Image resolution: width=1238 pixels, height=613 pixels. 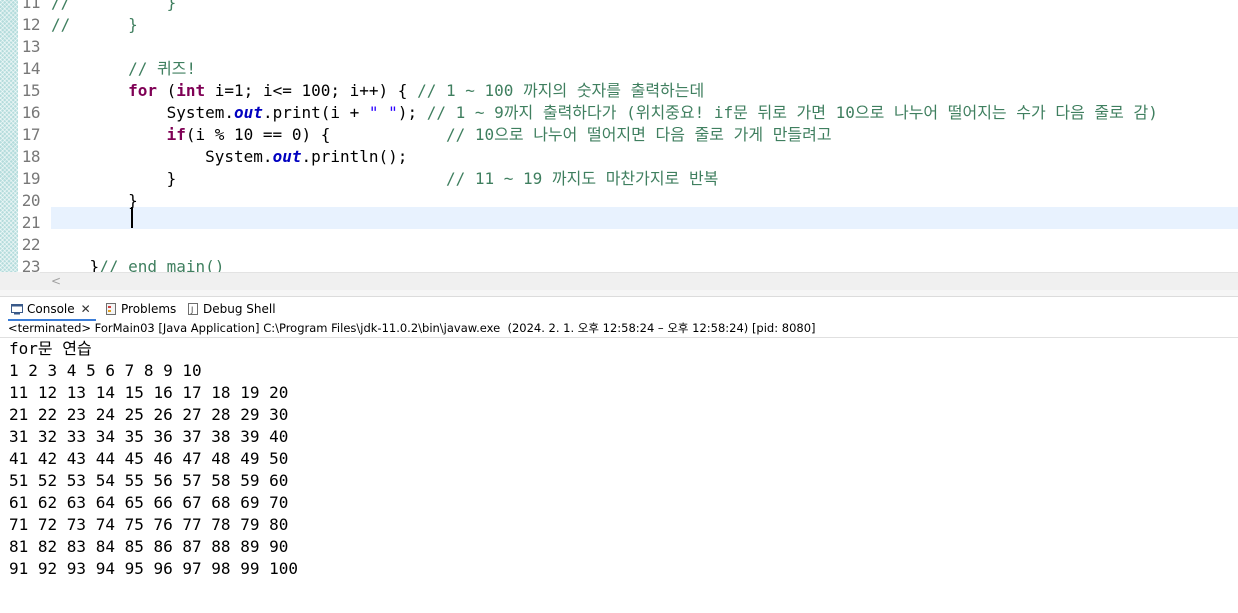 I want to click on code-token: );, so click(x=412, y=112).